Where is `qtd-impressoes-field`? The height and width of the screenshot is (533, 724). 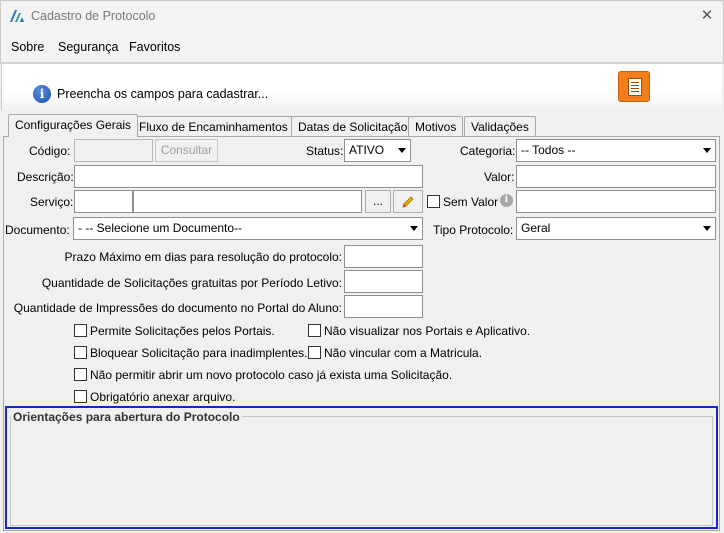 qtd-impressoes-field is located at coordinates (383, 306).